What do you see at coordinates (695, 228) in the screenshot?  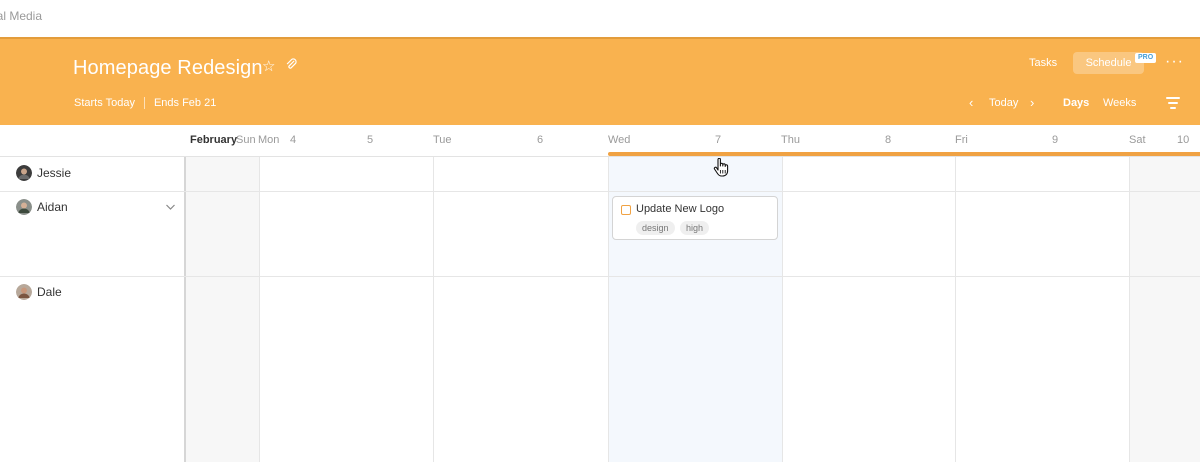 I see `task-tag: high` at bounding box center [695, 228].